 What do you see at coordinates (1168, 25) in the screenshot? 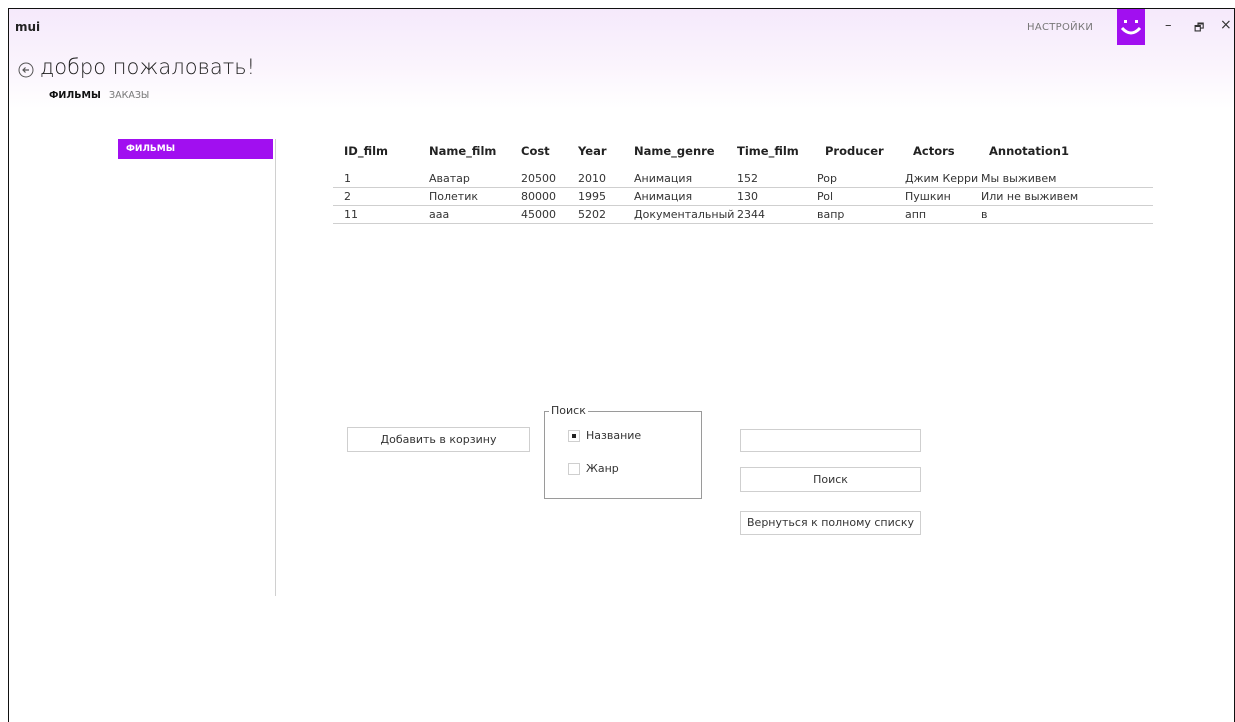
I see `minimize-button: –` at bounding box center [1168, 25].